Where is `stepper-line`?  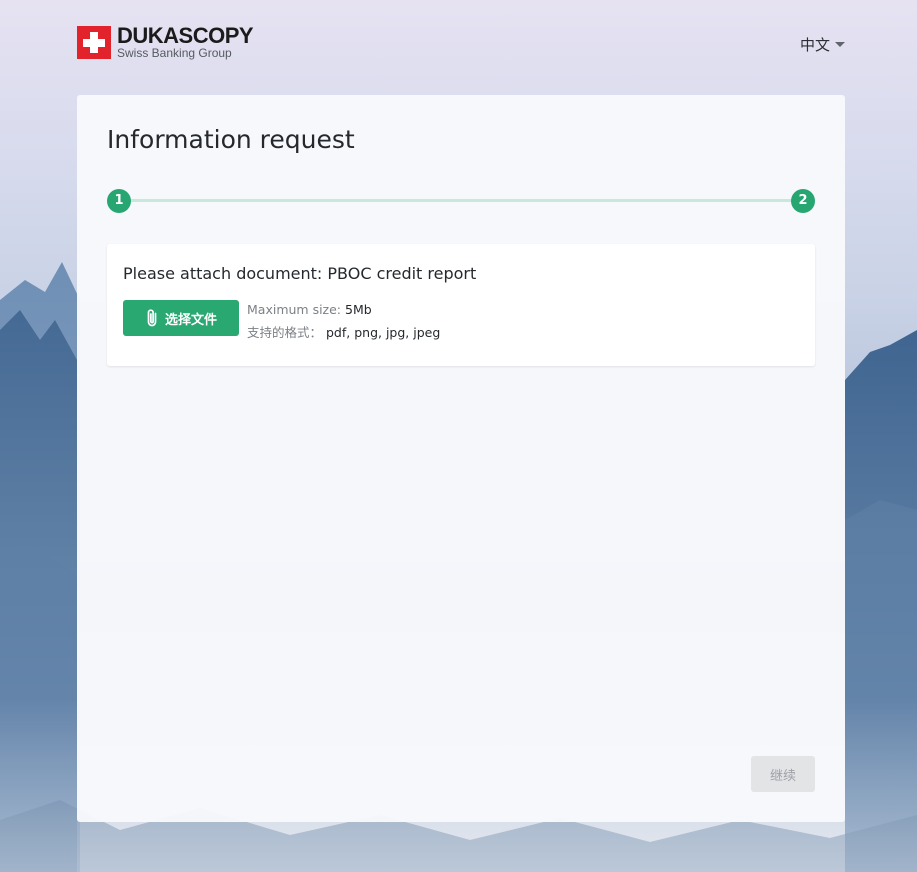
stepper-line is located at coordinates (461, 200).